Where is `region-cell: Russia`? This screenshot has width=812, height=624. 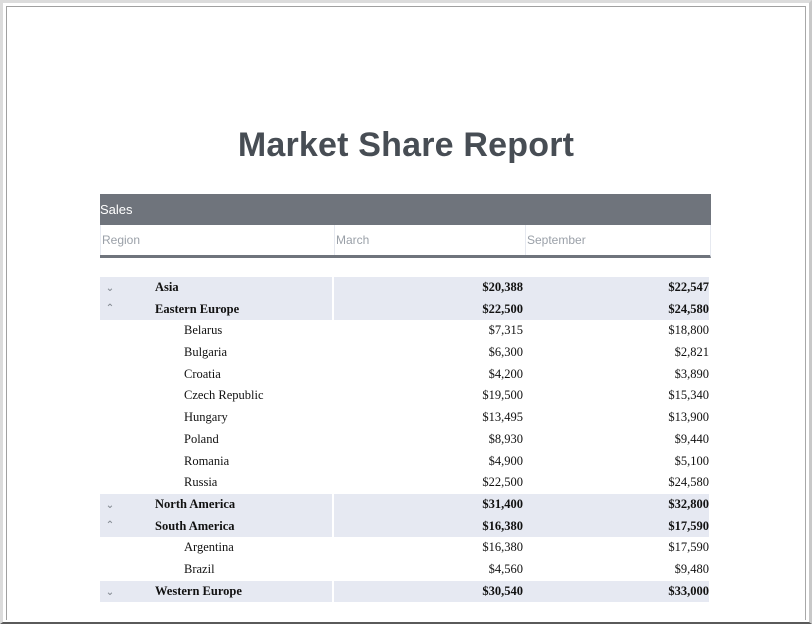
region-cell: Russia is located at coordinates (216, 483).